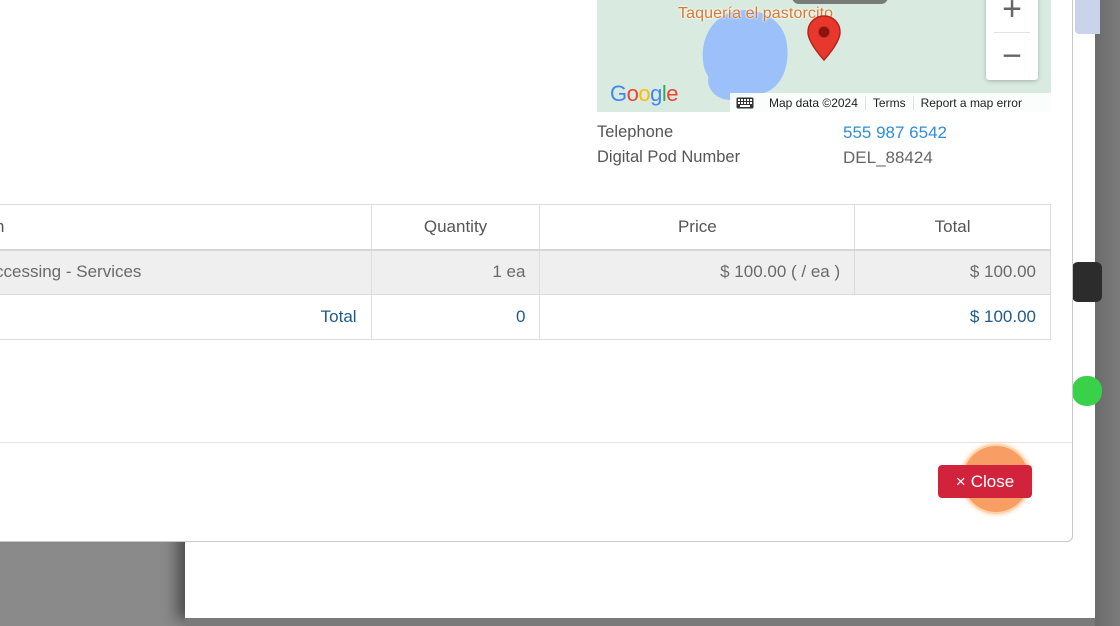 Image resolution: width=1120 pixels, height=626 pixels. Describe the element at coordinates (186, 317) in the screenshot. I see `total-label: Total` at that location.